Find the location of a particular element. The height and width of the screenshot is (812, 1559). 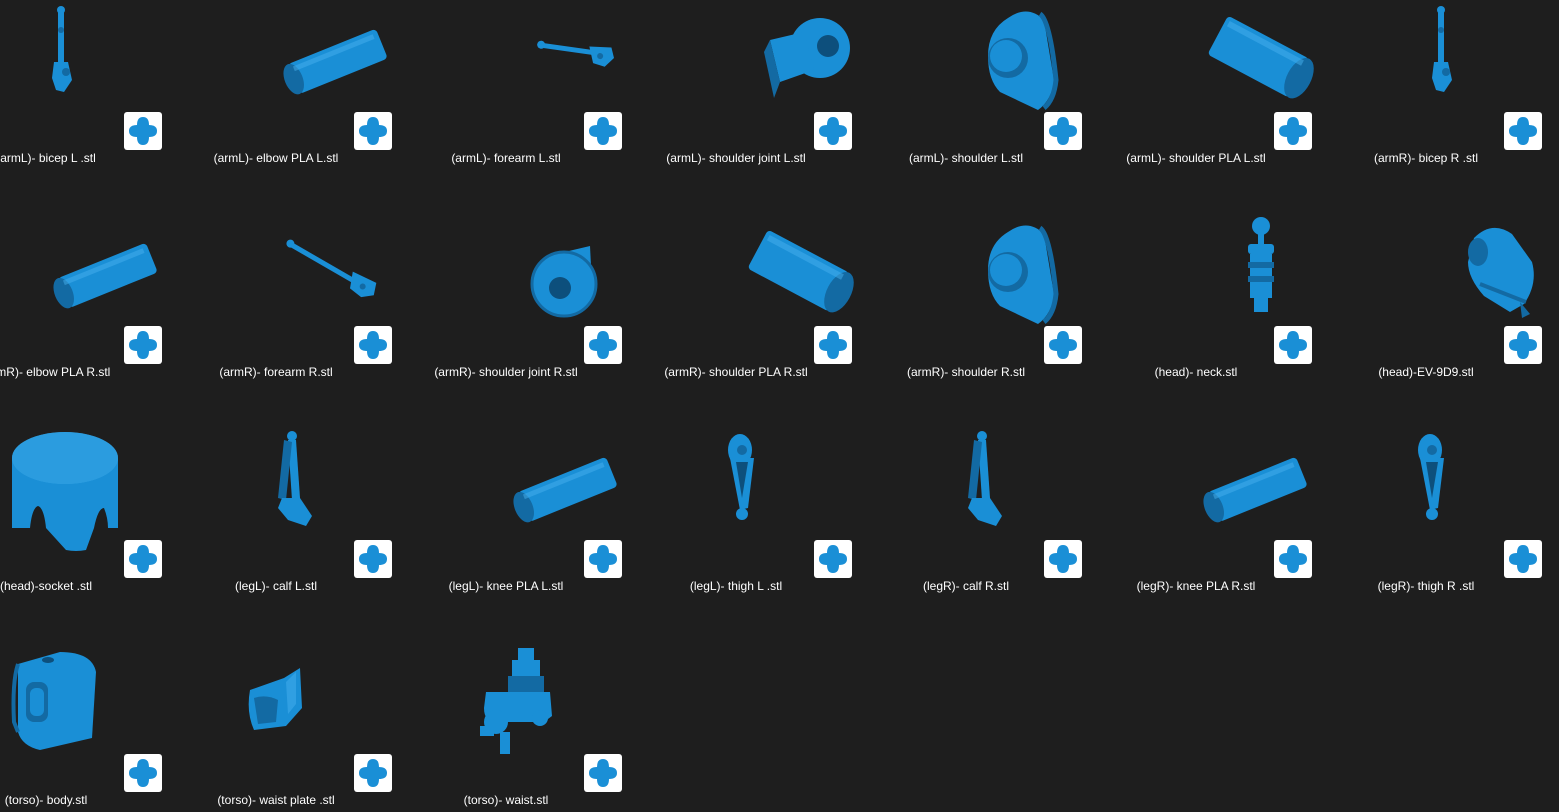

file-tile: (torso)- body.stl is located at coordinates (111, 727).